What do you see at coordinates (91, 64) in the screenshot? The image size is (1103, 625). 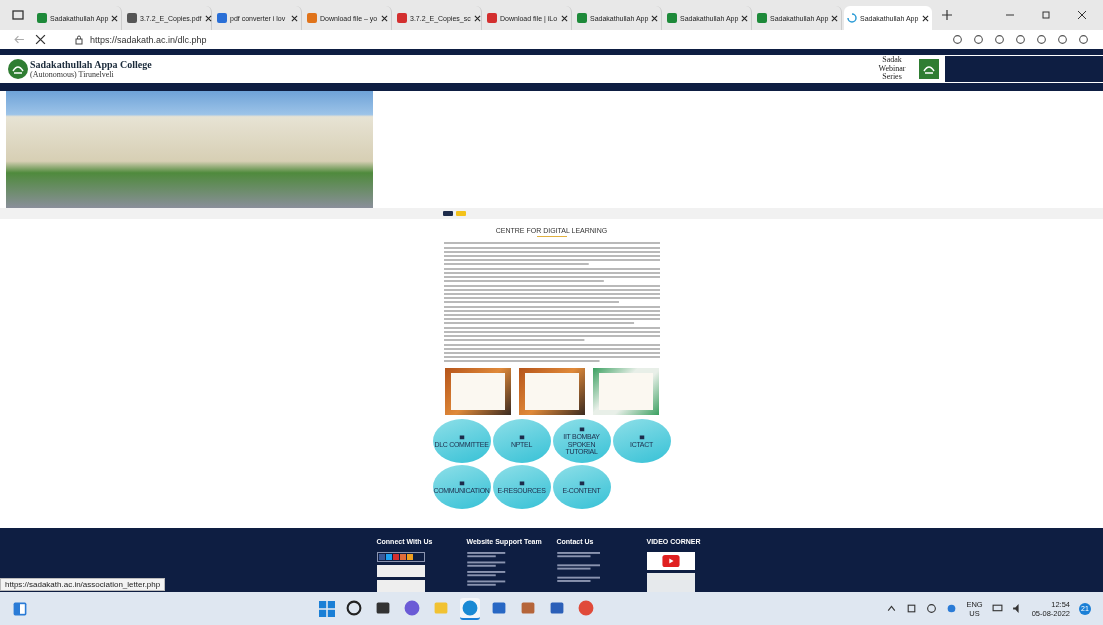 I see `college-name: Sadakathullah Appa College` at bounding box center [91, 64].